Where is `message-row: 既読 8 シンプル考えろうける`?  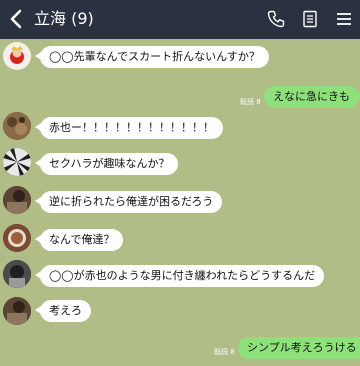
message-row: 既読 8 シンプル考えろうける is located at coordinates (180, 351).